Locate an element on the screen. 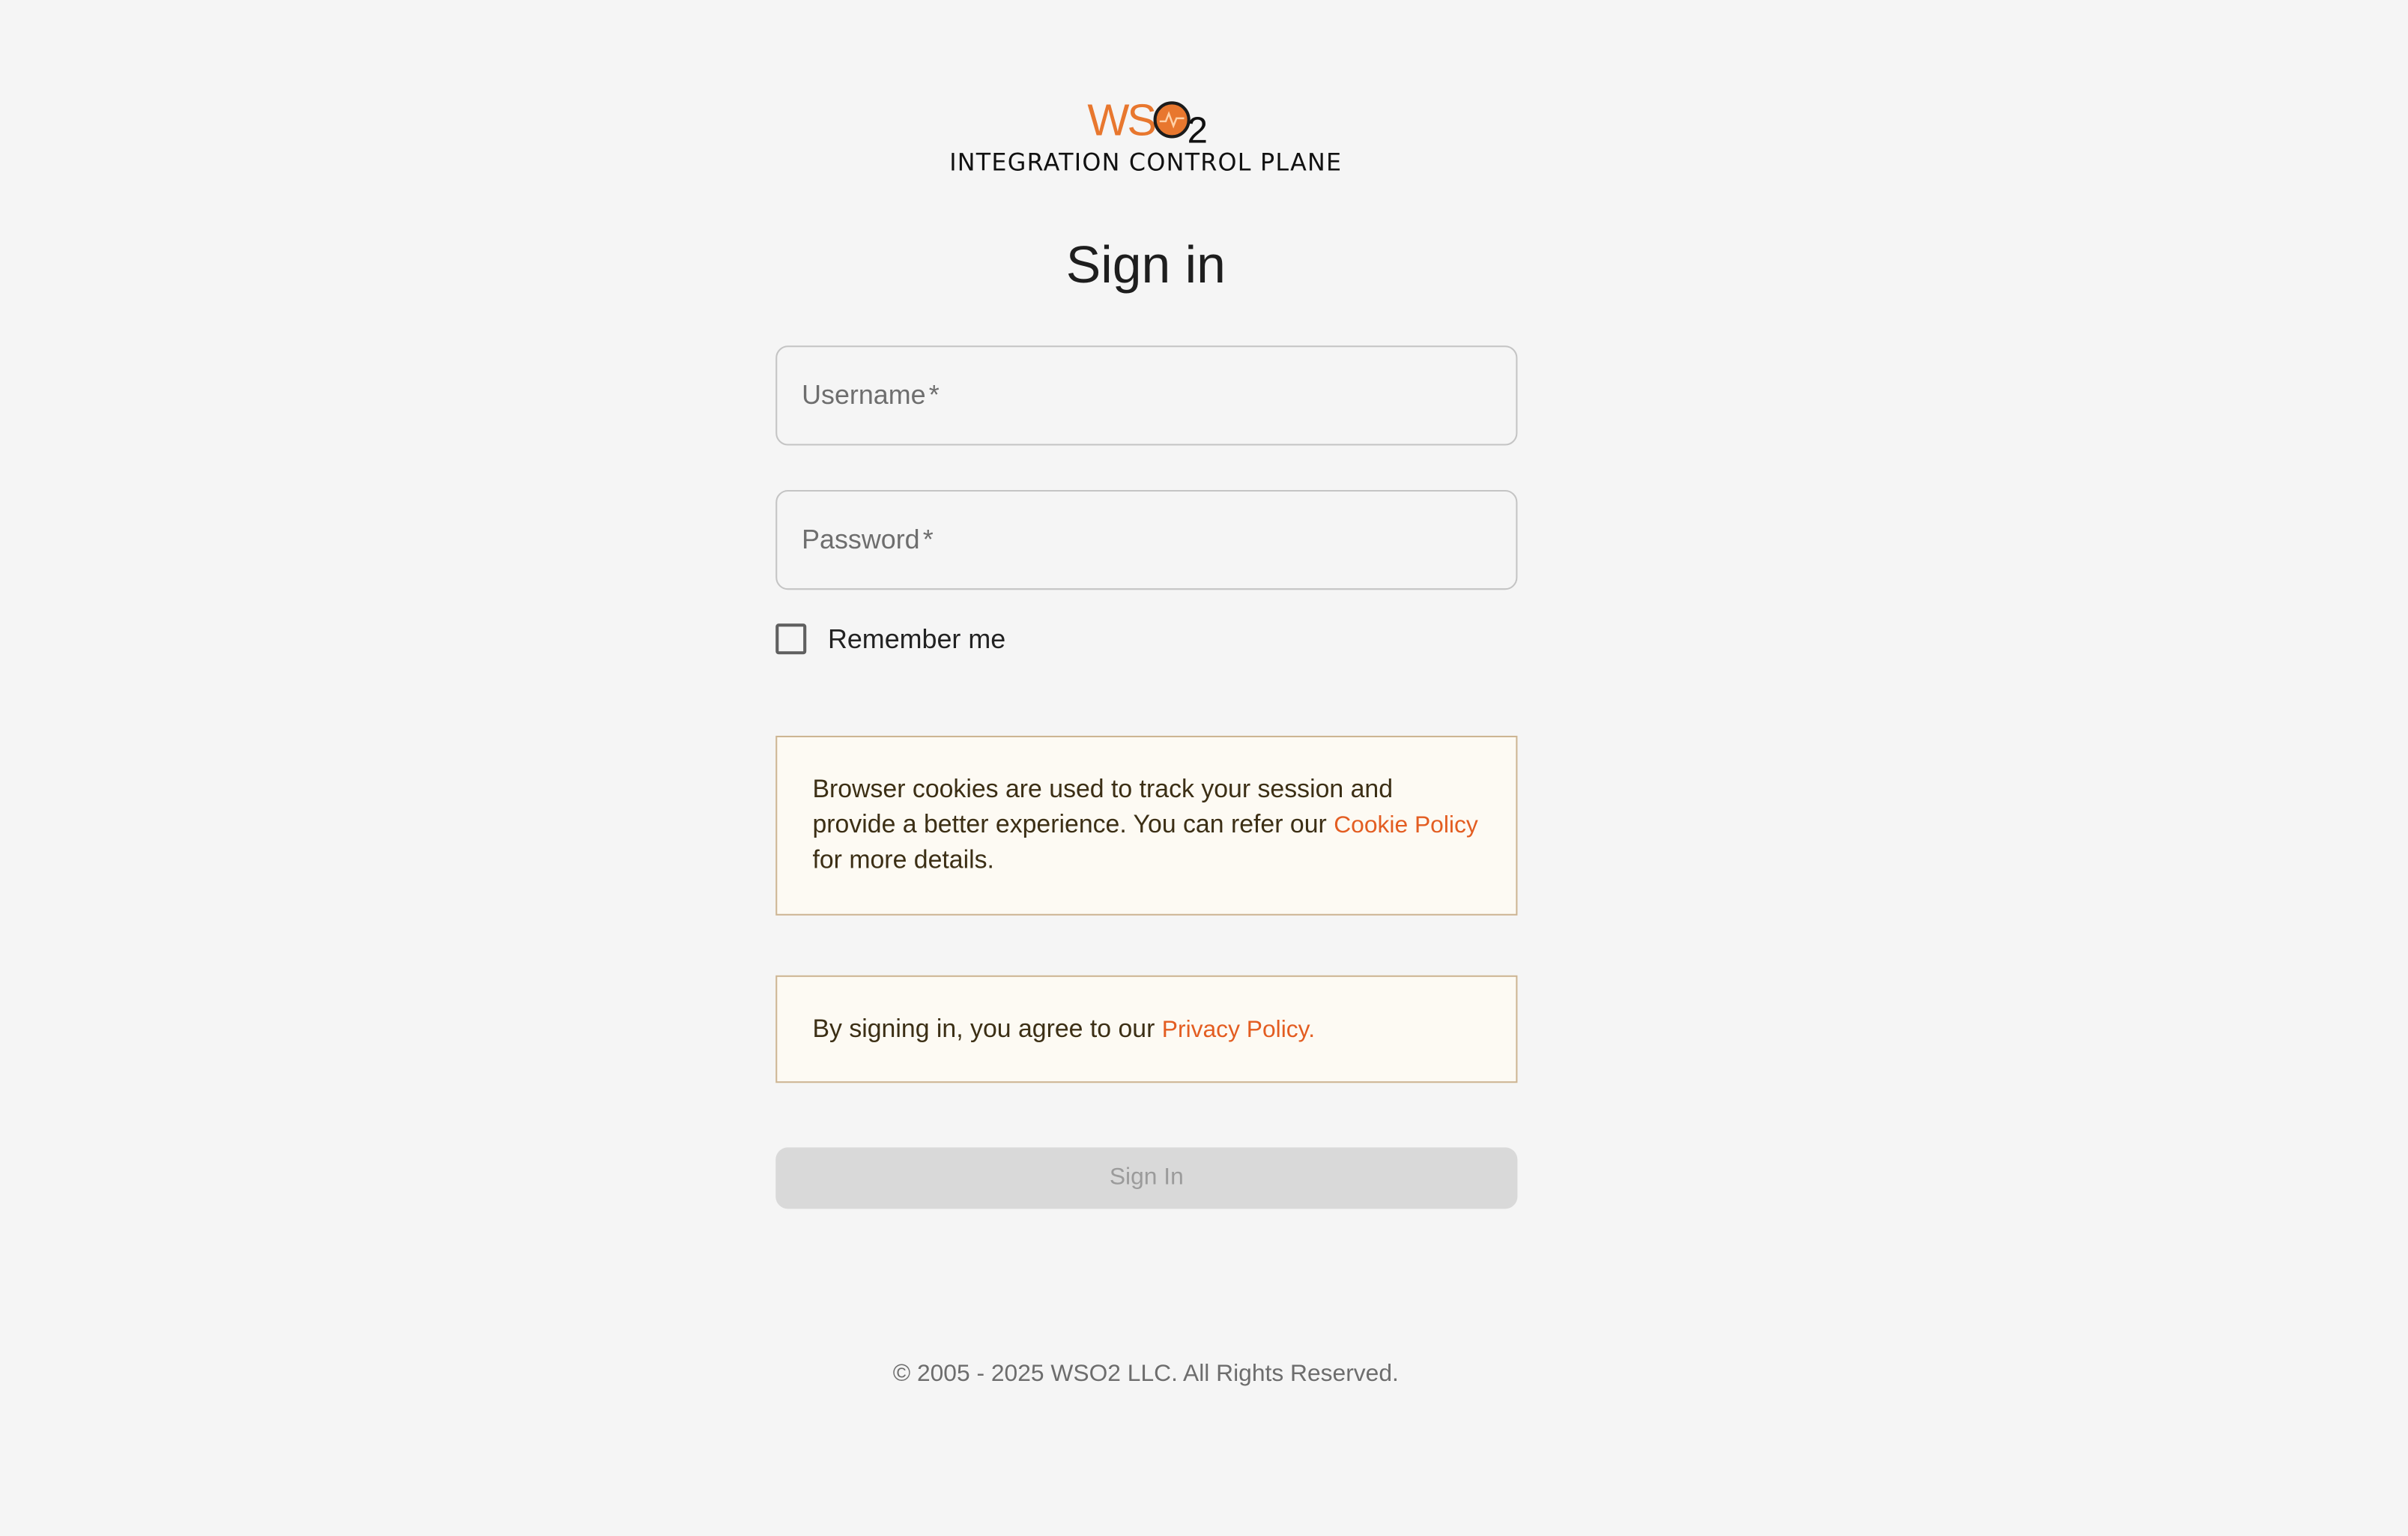 This screenshot has width=2408, height=1536. app-subtitle: INTEGRATION CONTROL PLANE is located at coordinates (1146, 162).